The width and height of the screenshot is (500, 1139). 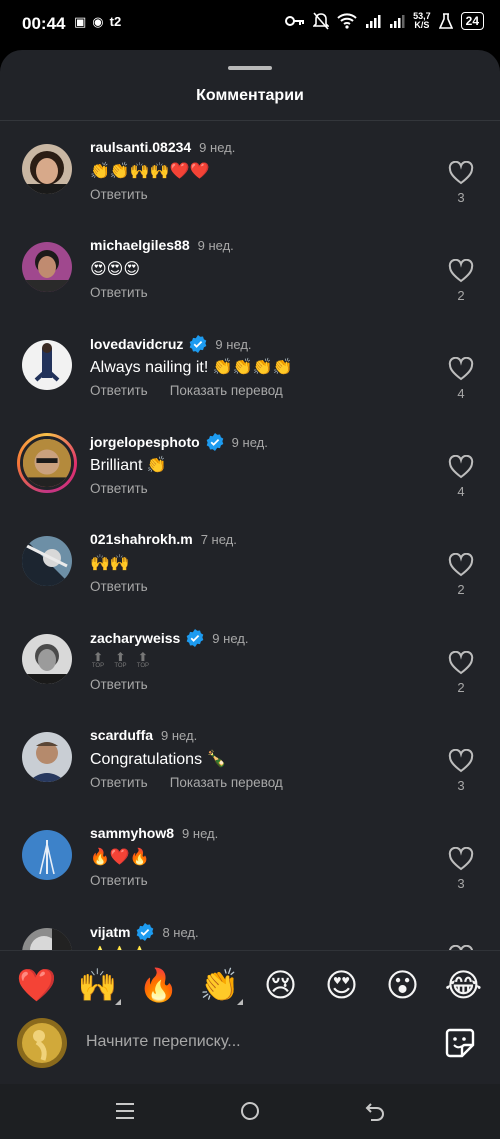 I want to click on username: 021shahrokh.m, so click(x=141, y=539).